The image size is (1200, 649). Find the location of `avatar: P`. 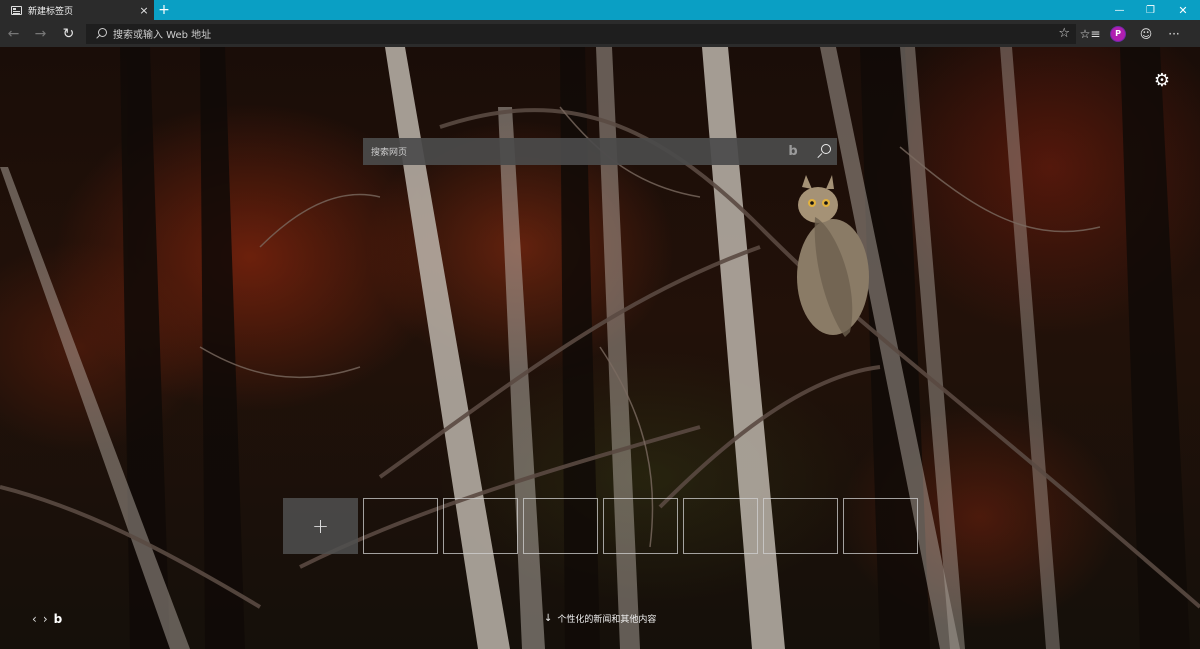

avatar: P is located at coordinates (1118, 33).